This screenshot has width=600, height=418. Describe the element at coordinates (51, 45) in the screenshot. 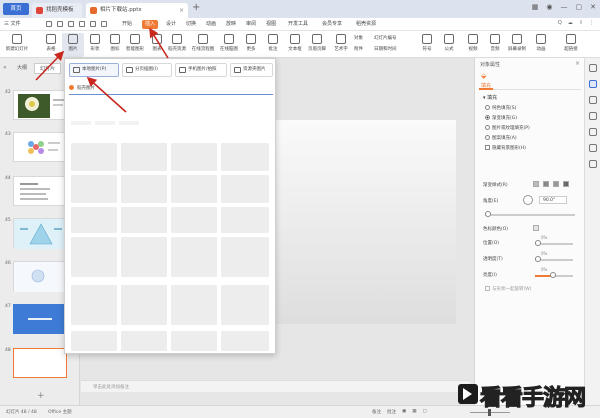

I see `table-button: 表格` at that location.